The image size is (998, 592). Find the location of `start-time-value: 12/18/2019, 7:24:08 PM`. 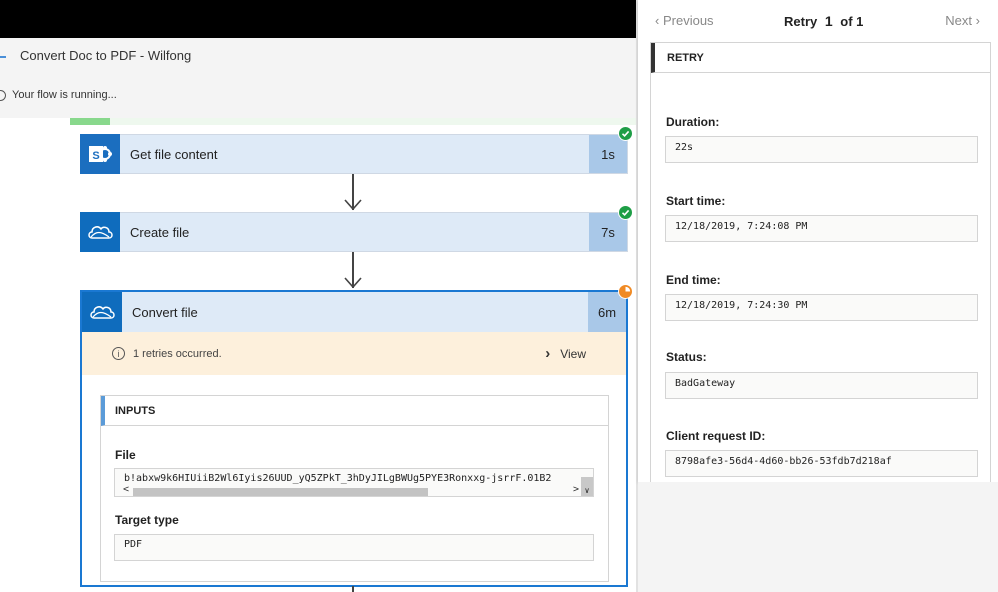

start-time-value: 12/18/2019, 7:24:08 PM is located at coordinates (741, 226).